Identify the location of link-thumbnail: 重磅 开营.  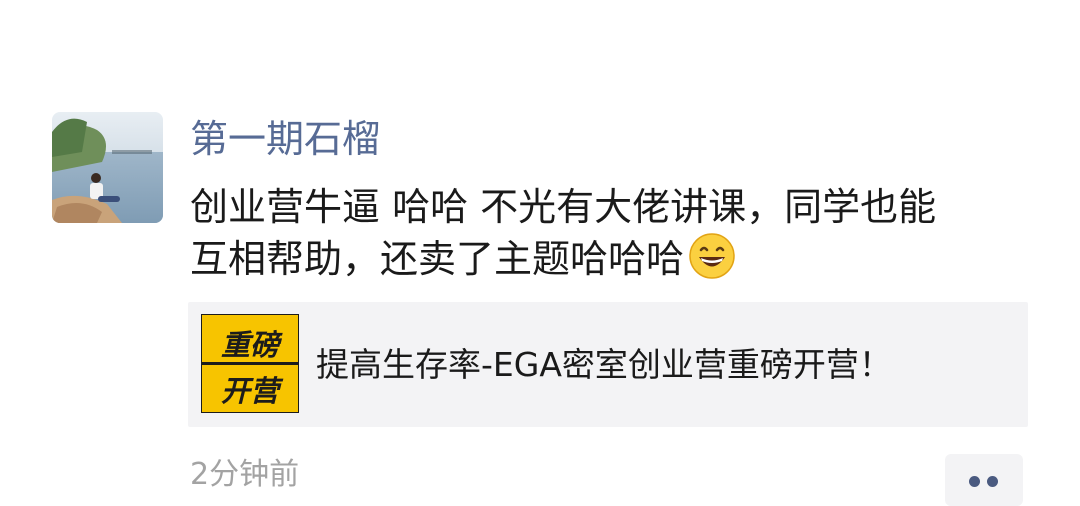
(250, 363).